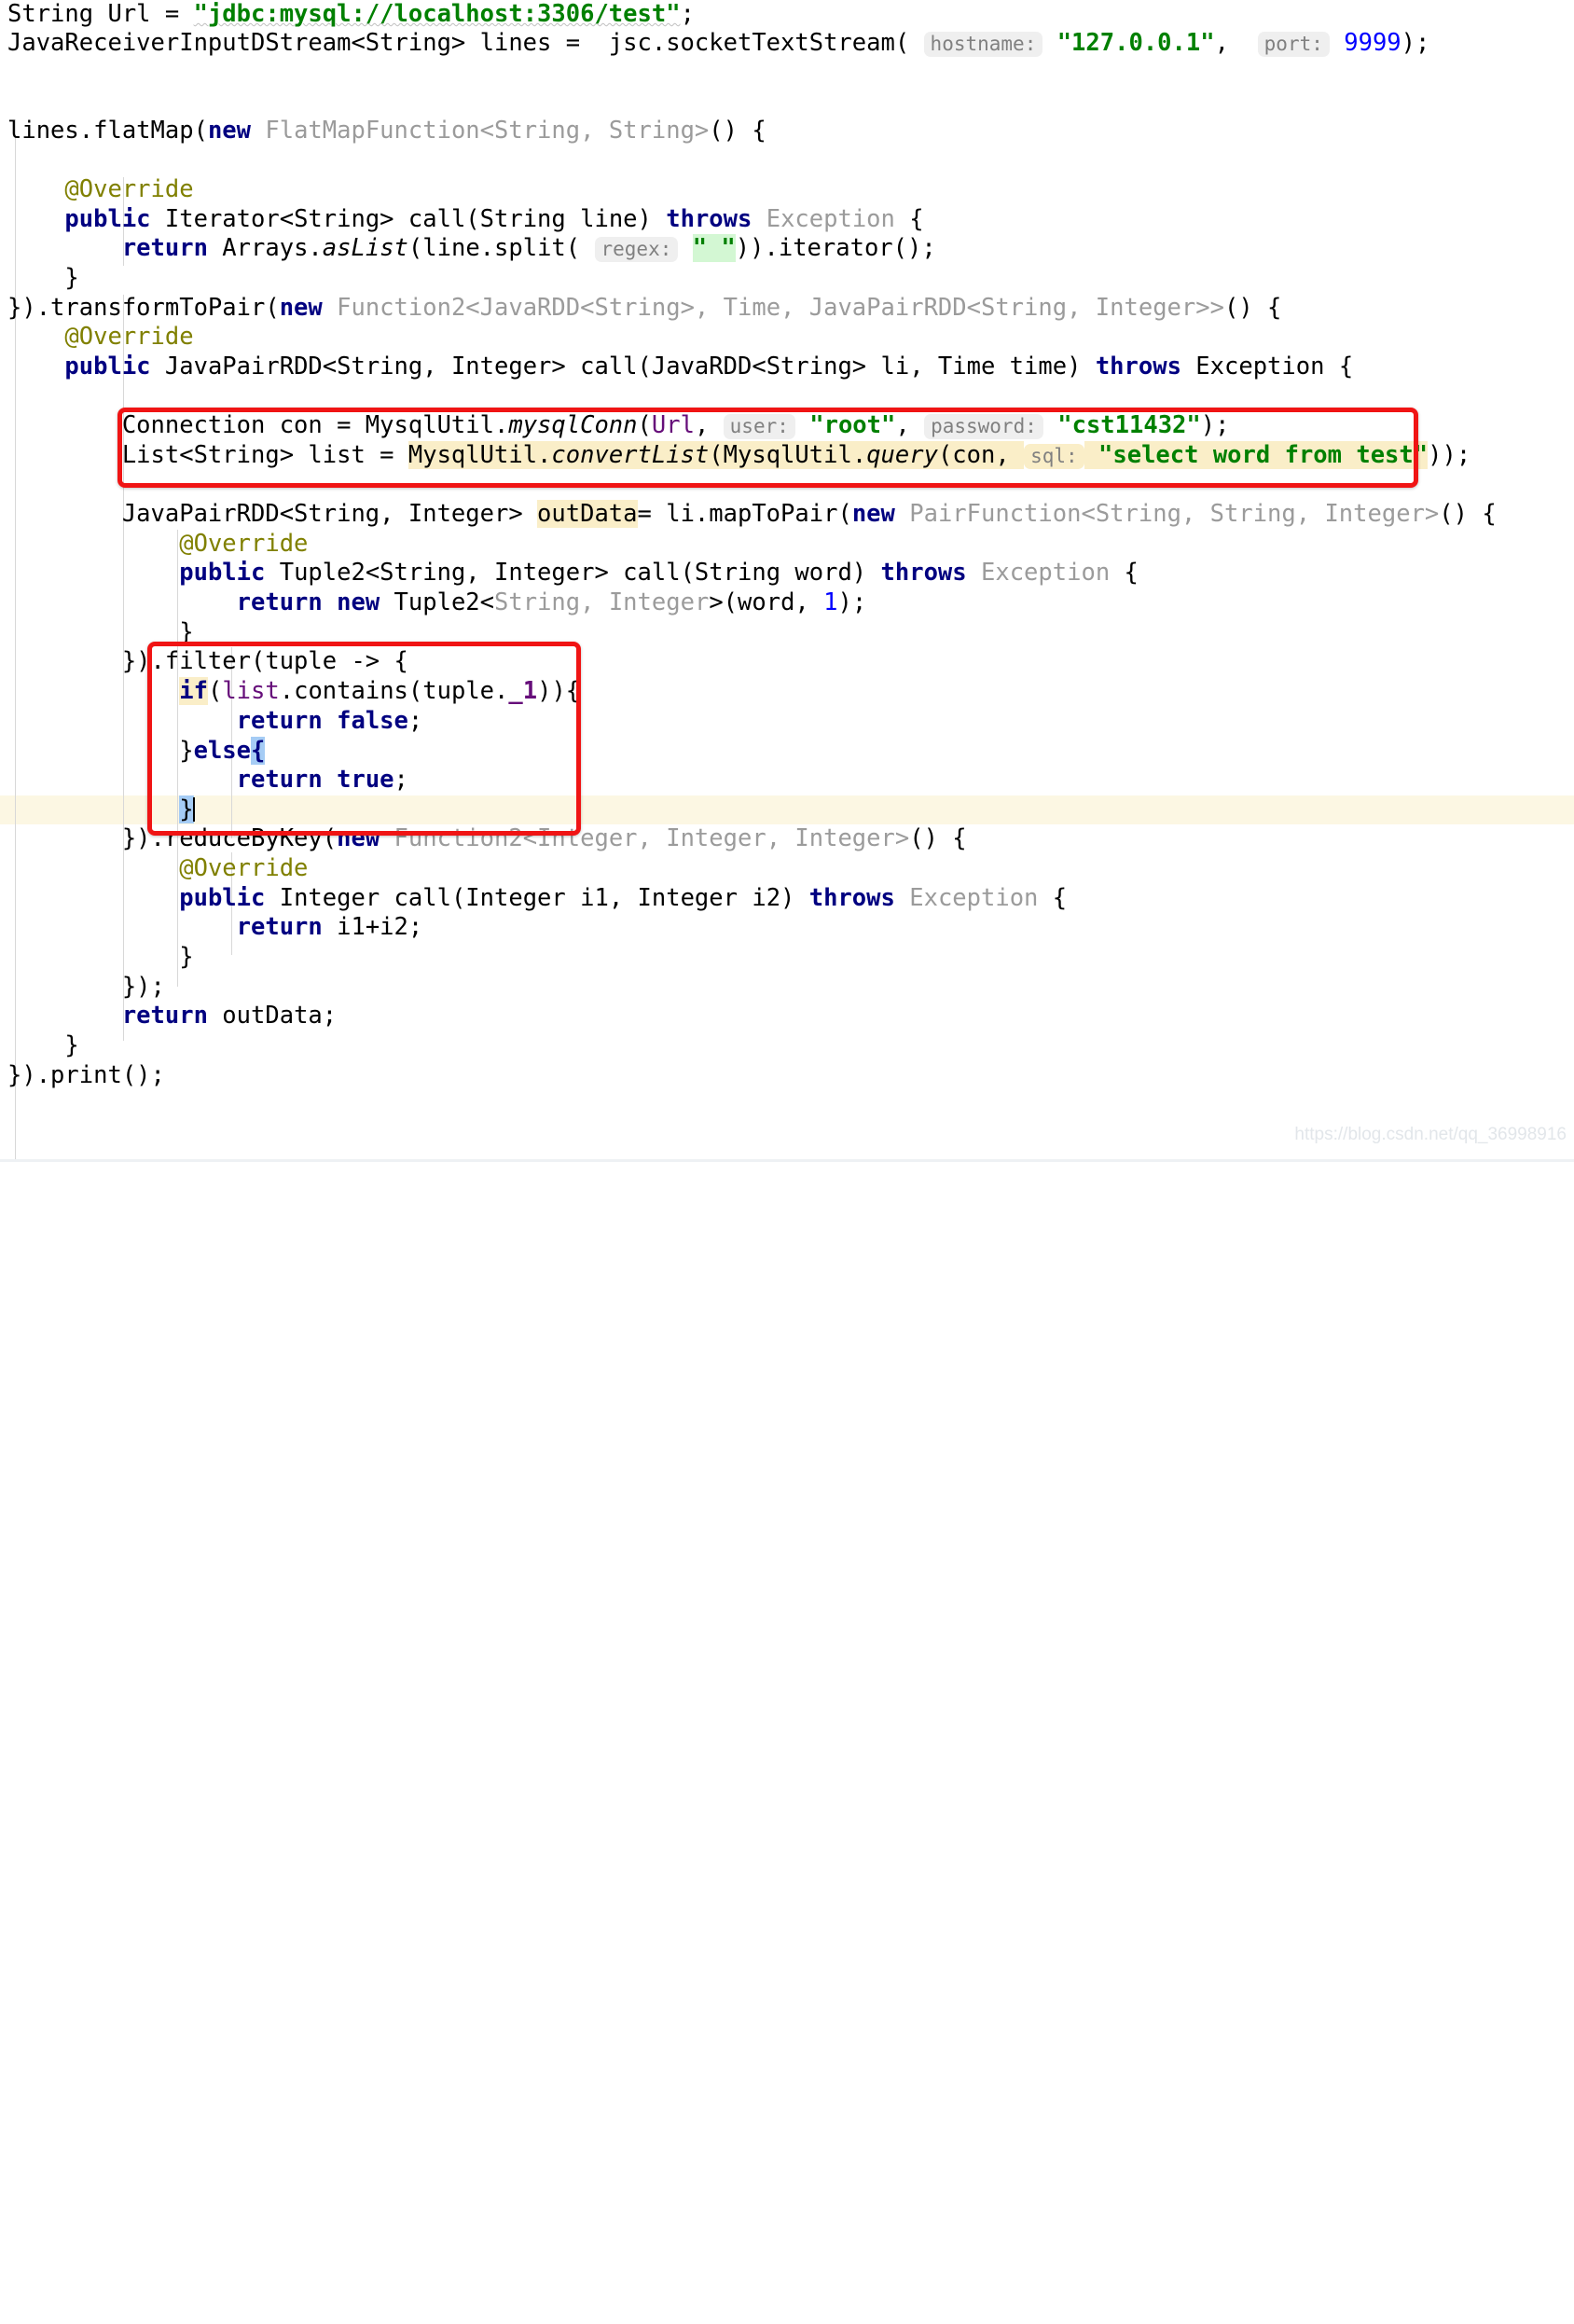 Image resolution: width=1574 pixels, height=2324 pixels. I want to click on code-line: });, so click(82, 987).